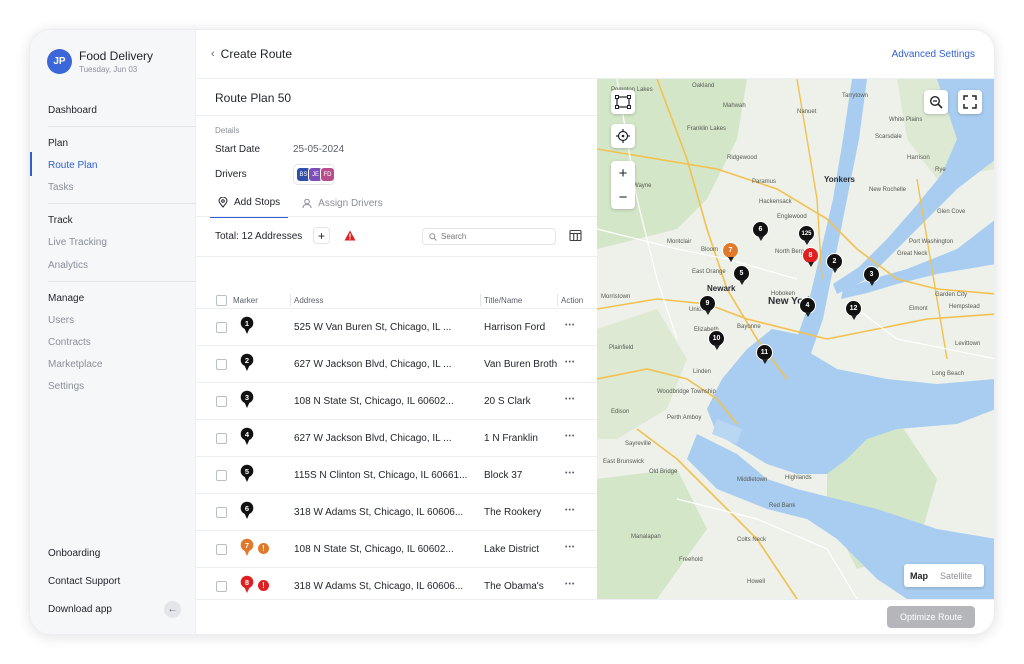  Describe the element at coordinates (307, 203) in the screenshot. I see `user-icon` at that location.